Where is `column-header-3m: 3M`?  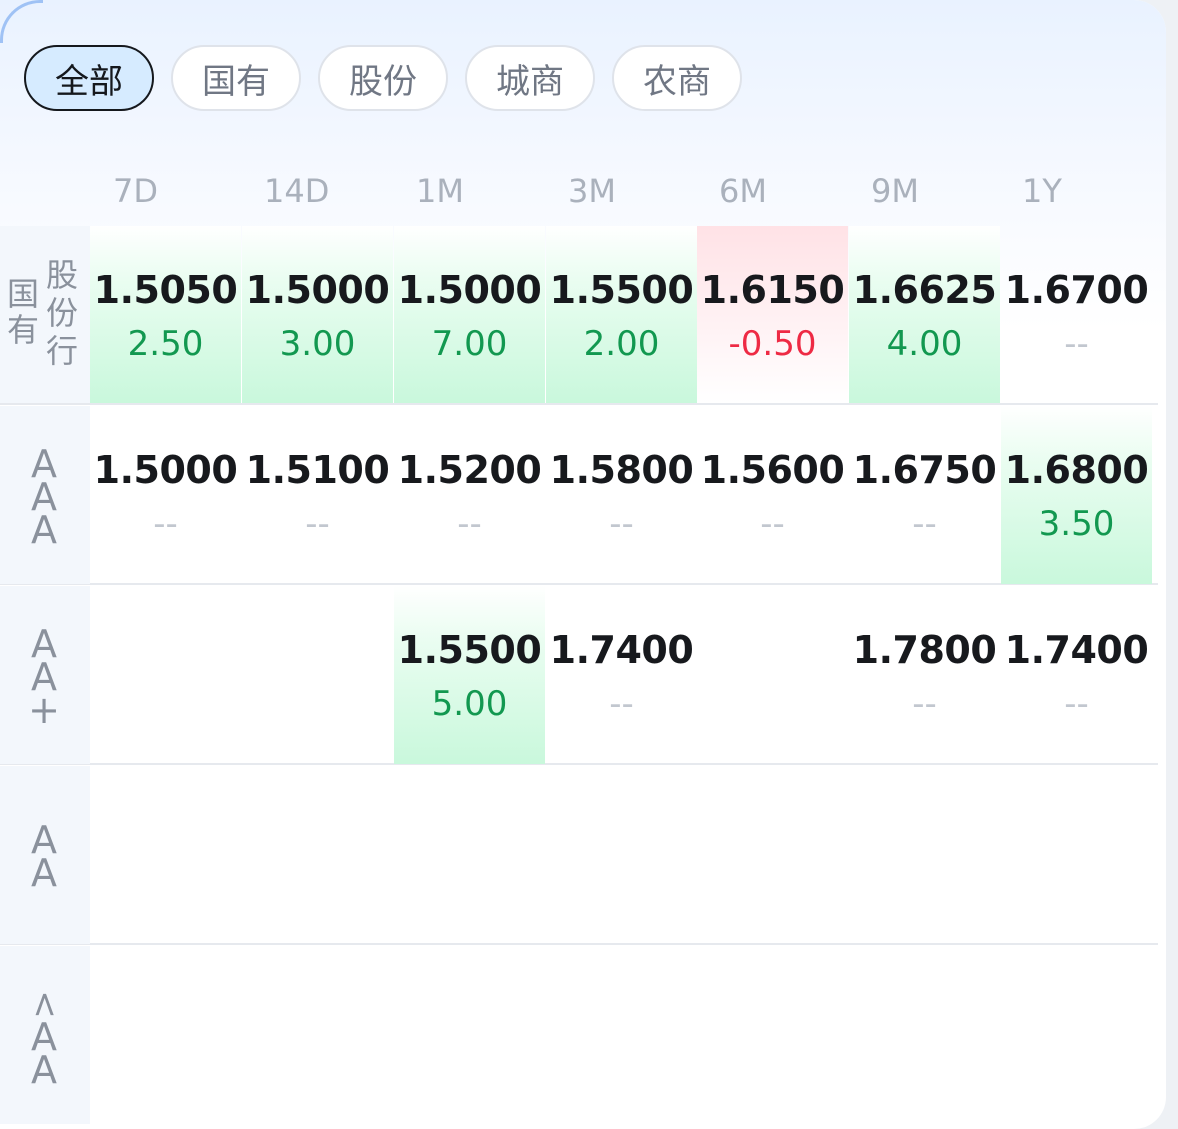
column-header-3m: 3M is located at coordinates (592, 191).